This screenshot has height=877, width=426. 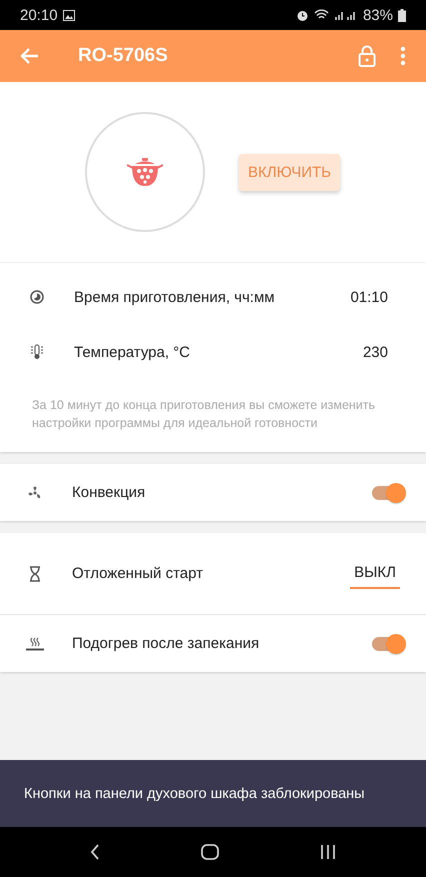 I want to click on parameter-value: 230, so click(x=375, y=352).